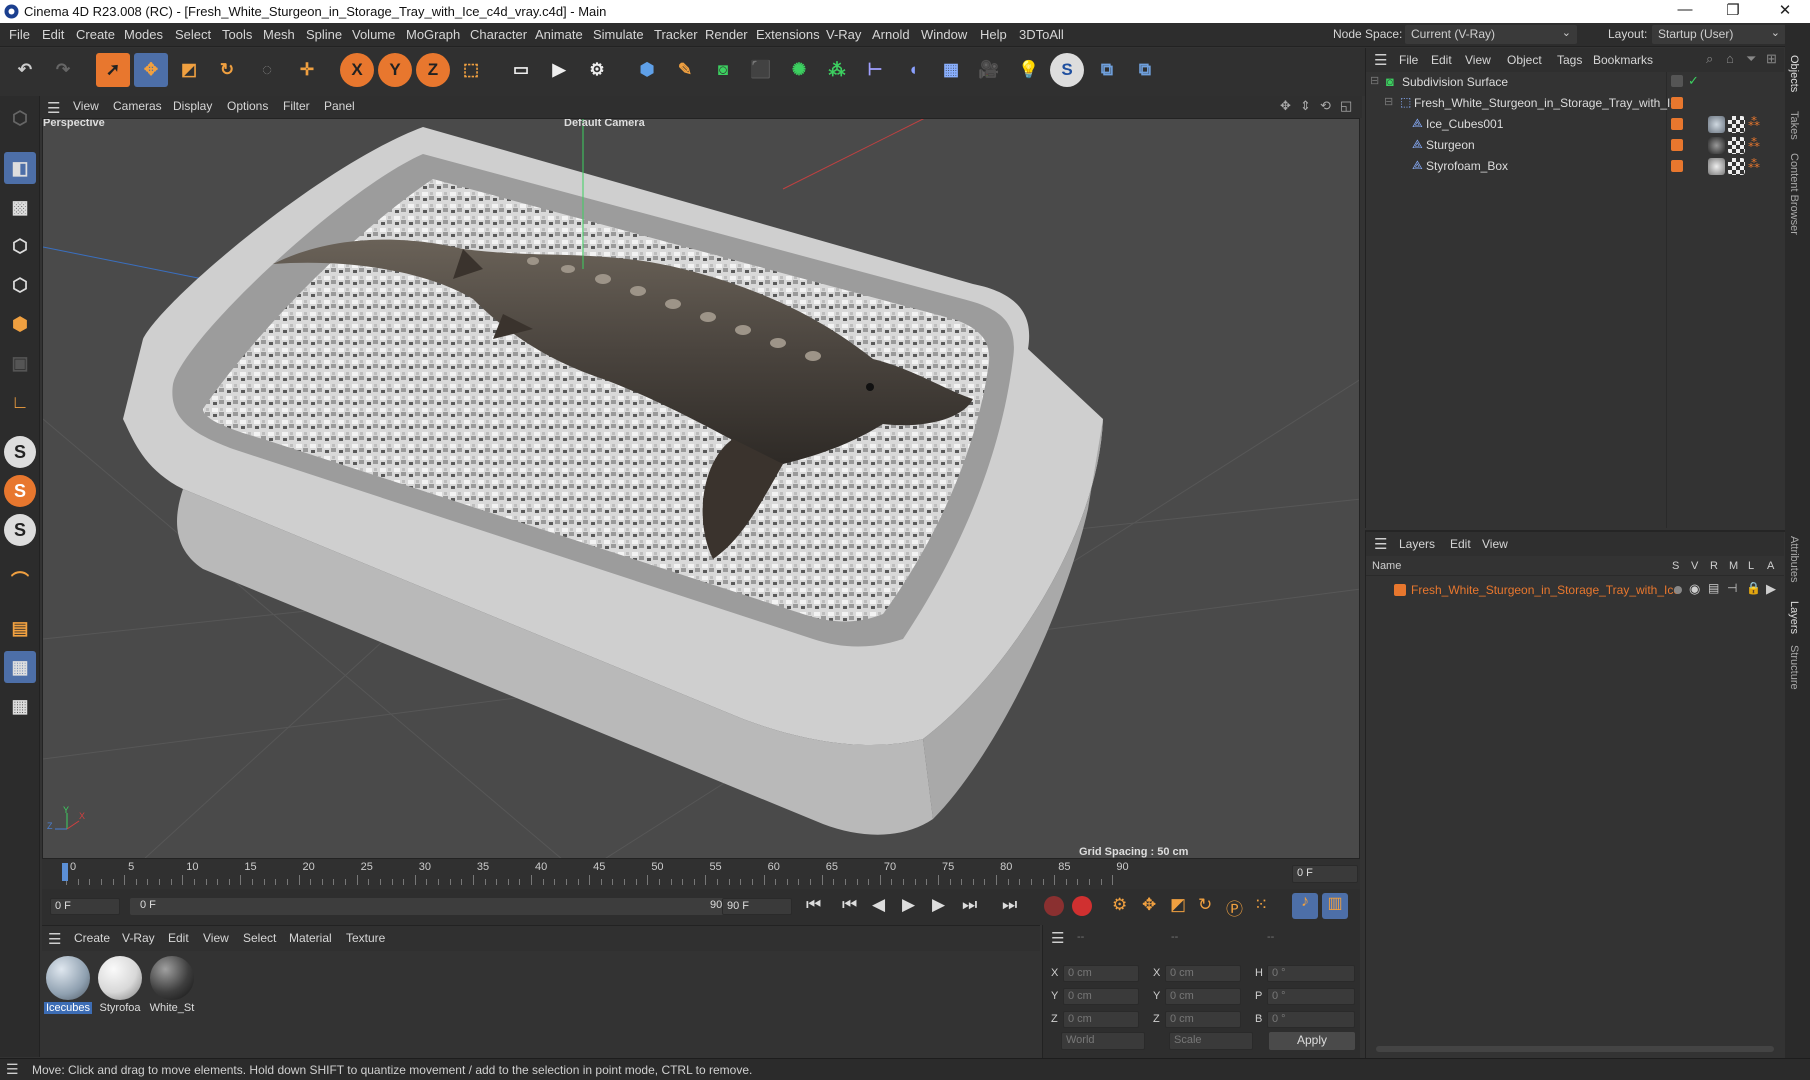 Image resolution: width=1810 pixels, height=1080 pixels. Describe the element at coordinates (1794, 559) in the screenshot. I see `tab-attributes: Attributes` at that location.